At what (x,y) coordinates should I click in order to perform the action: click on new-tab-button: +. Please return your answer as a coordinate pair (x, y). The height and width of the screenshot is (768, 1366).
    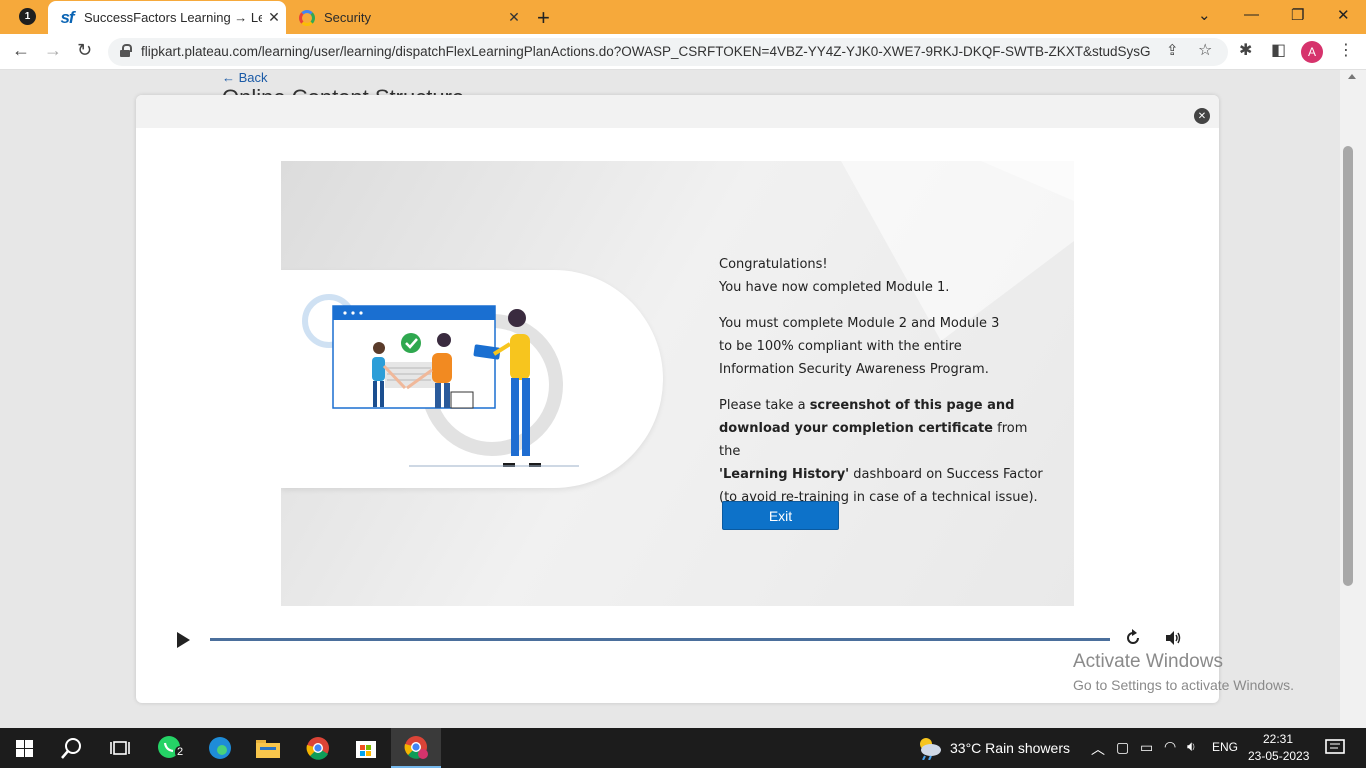
    Looking at the image, I should click on (543, 18).